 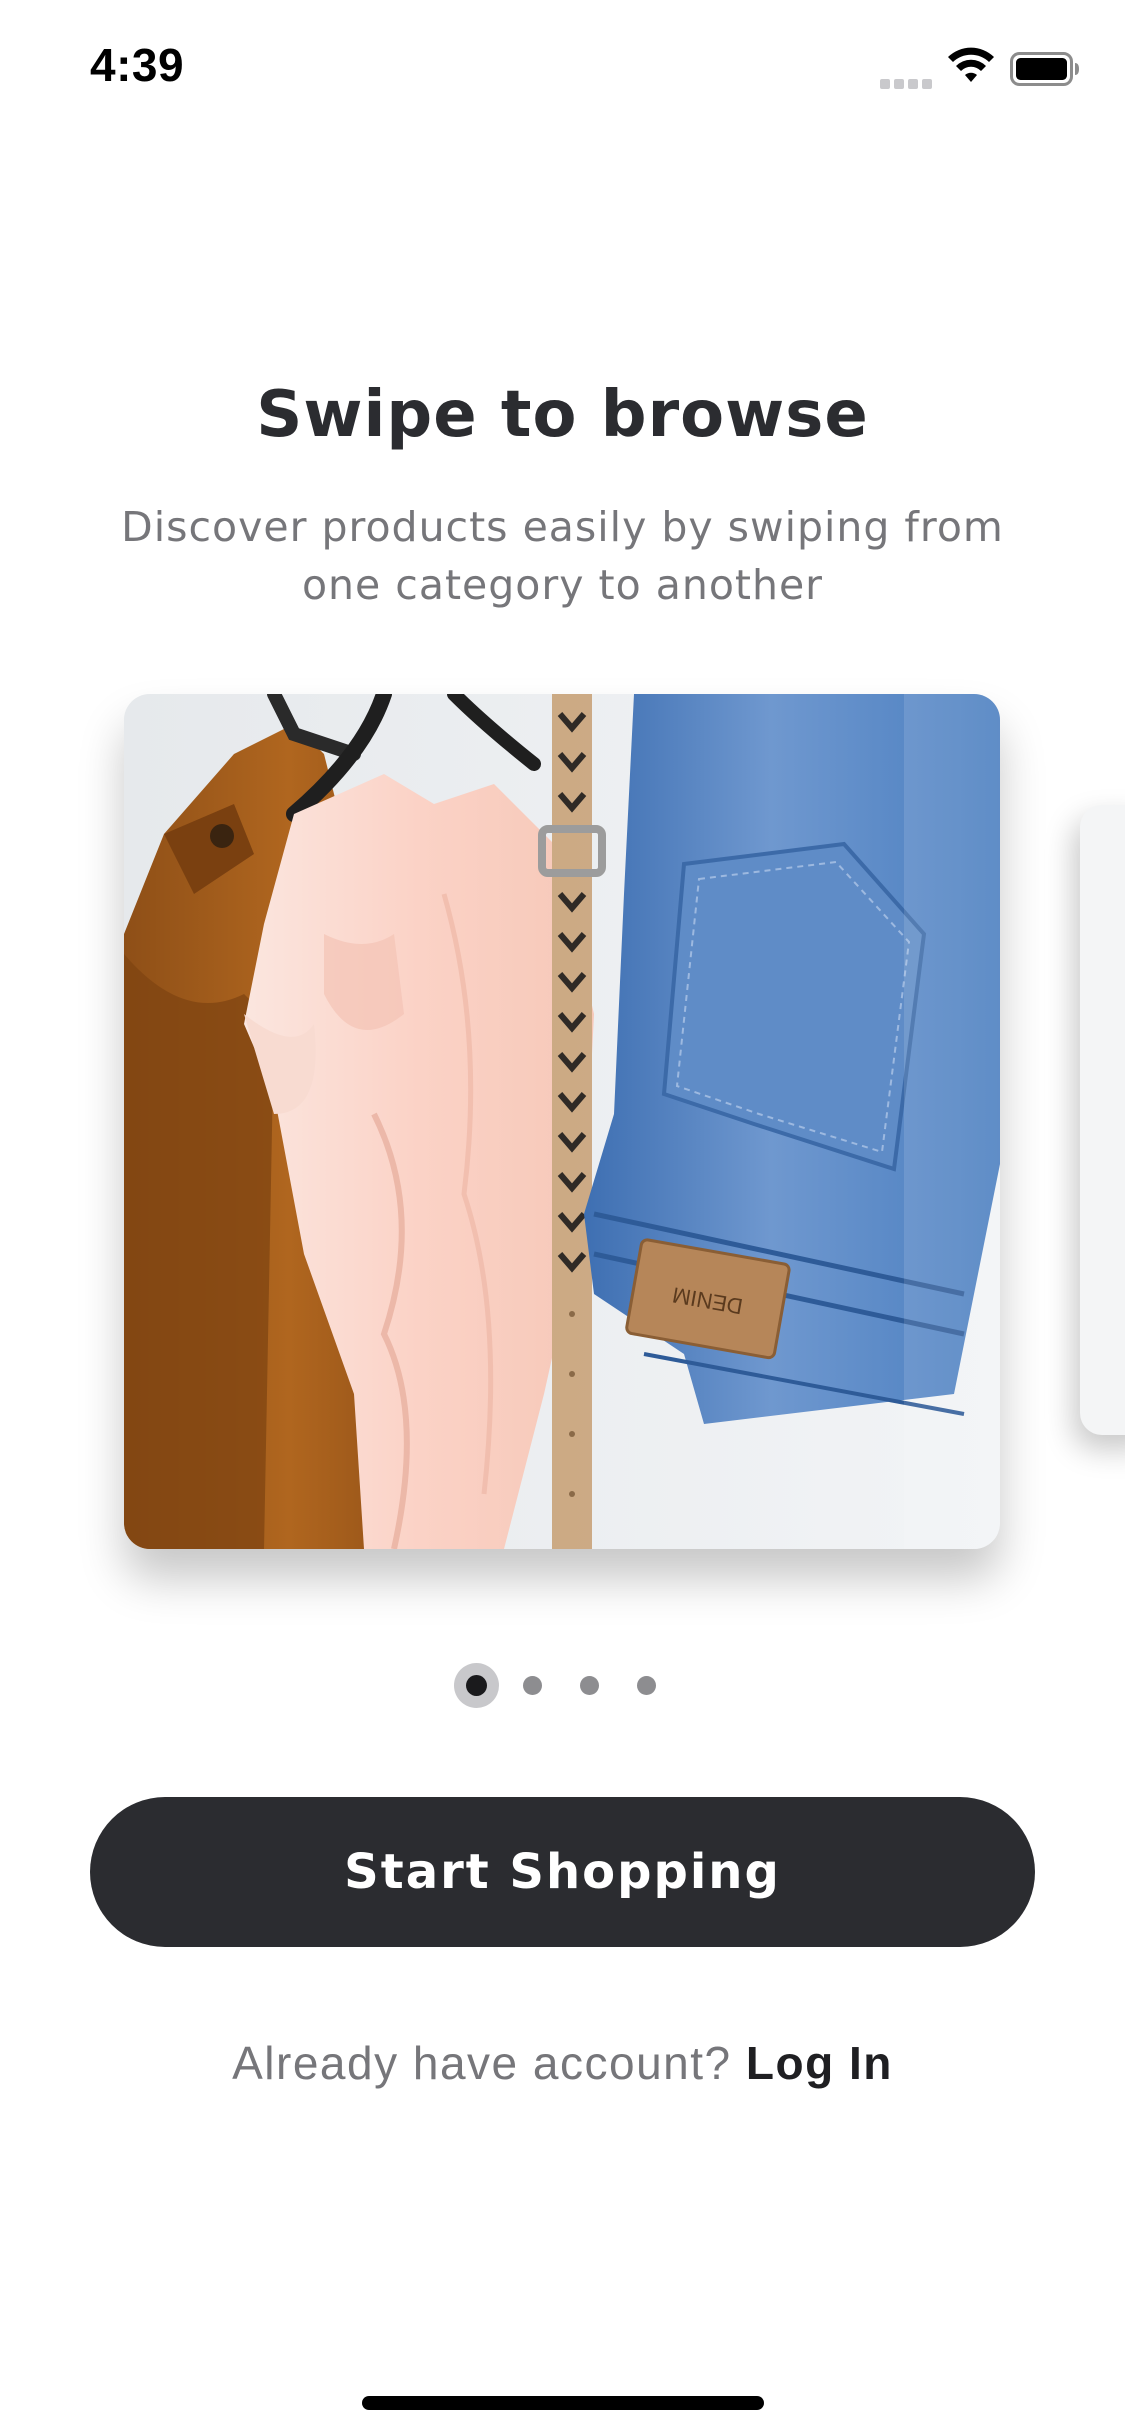 What do you see at coordinates (562, 1872) in the screenshot?
I see `start-shopping-button: Start Shopping` at bounding box center [562, 1872].